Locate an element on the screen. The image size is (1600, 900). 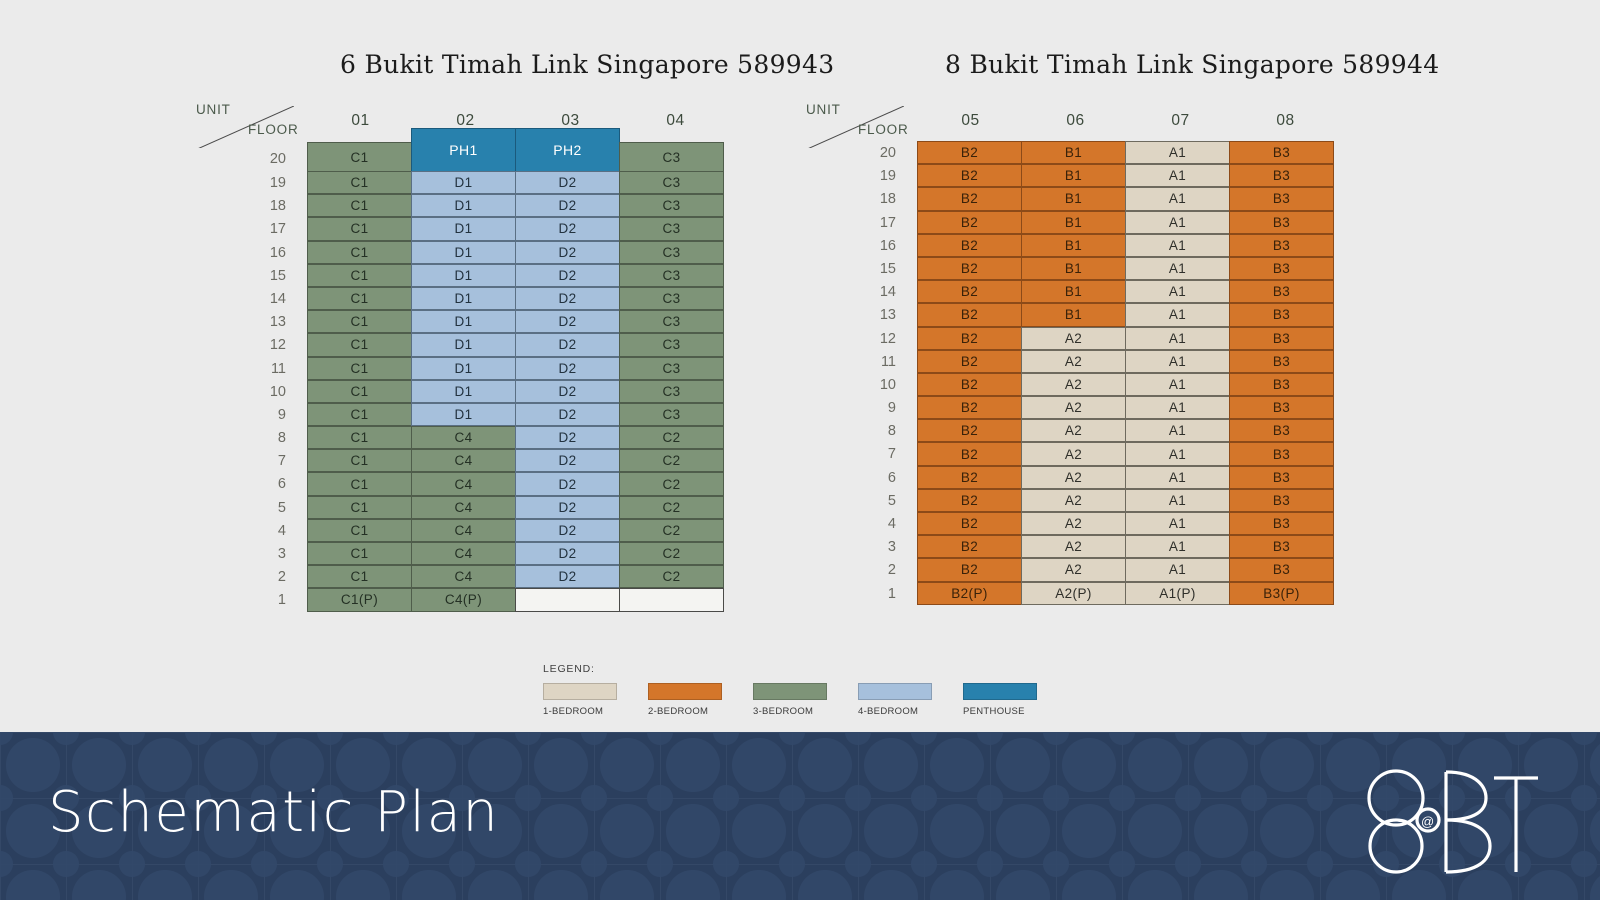
unit-cell-01-14: C1 is located at coordinates (359, 298).